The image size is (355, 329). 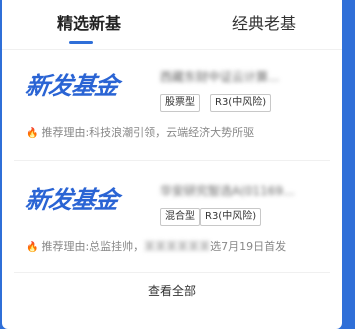 What do you see at coordinates (172, 291) in the screenshot?
I see `view-all-link: 查看全部` at bounding box center [172, 291].